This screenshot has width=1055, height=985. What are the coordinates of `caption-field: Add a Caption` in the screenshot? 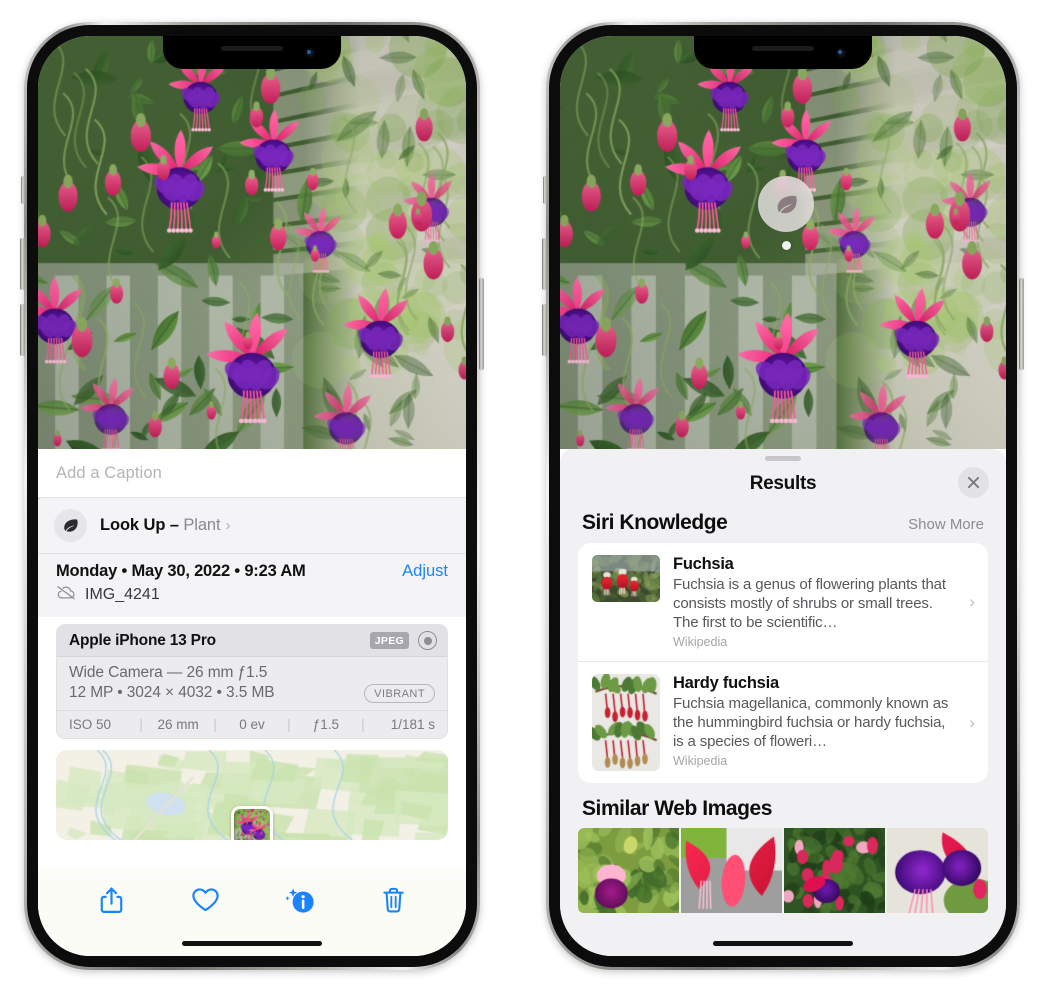 It's located at (252, 473).